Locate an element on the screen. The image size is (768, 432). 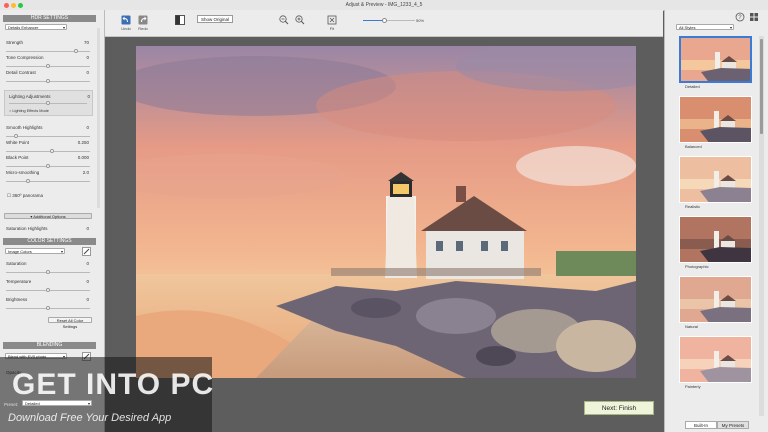
style-thumbnail-label: Natural is located at coordinates (691, 326).